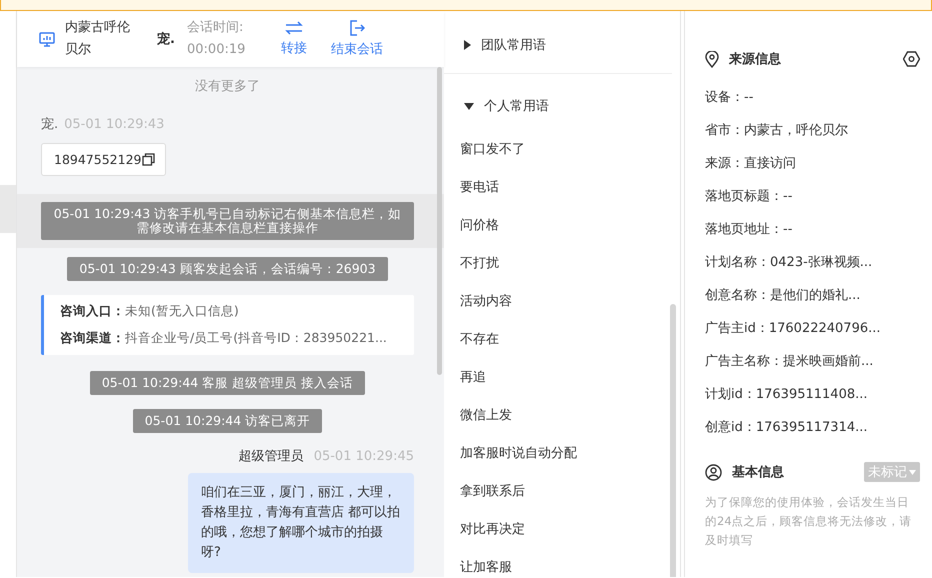 The image size is (932, 578). What do you see at coordinates (566, 415) in the screenshot?
I see `phrase-item: 微信上发` at bounding box center [566, 415].